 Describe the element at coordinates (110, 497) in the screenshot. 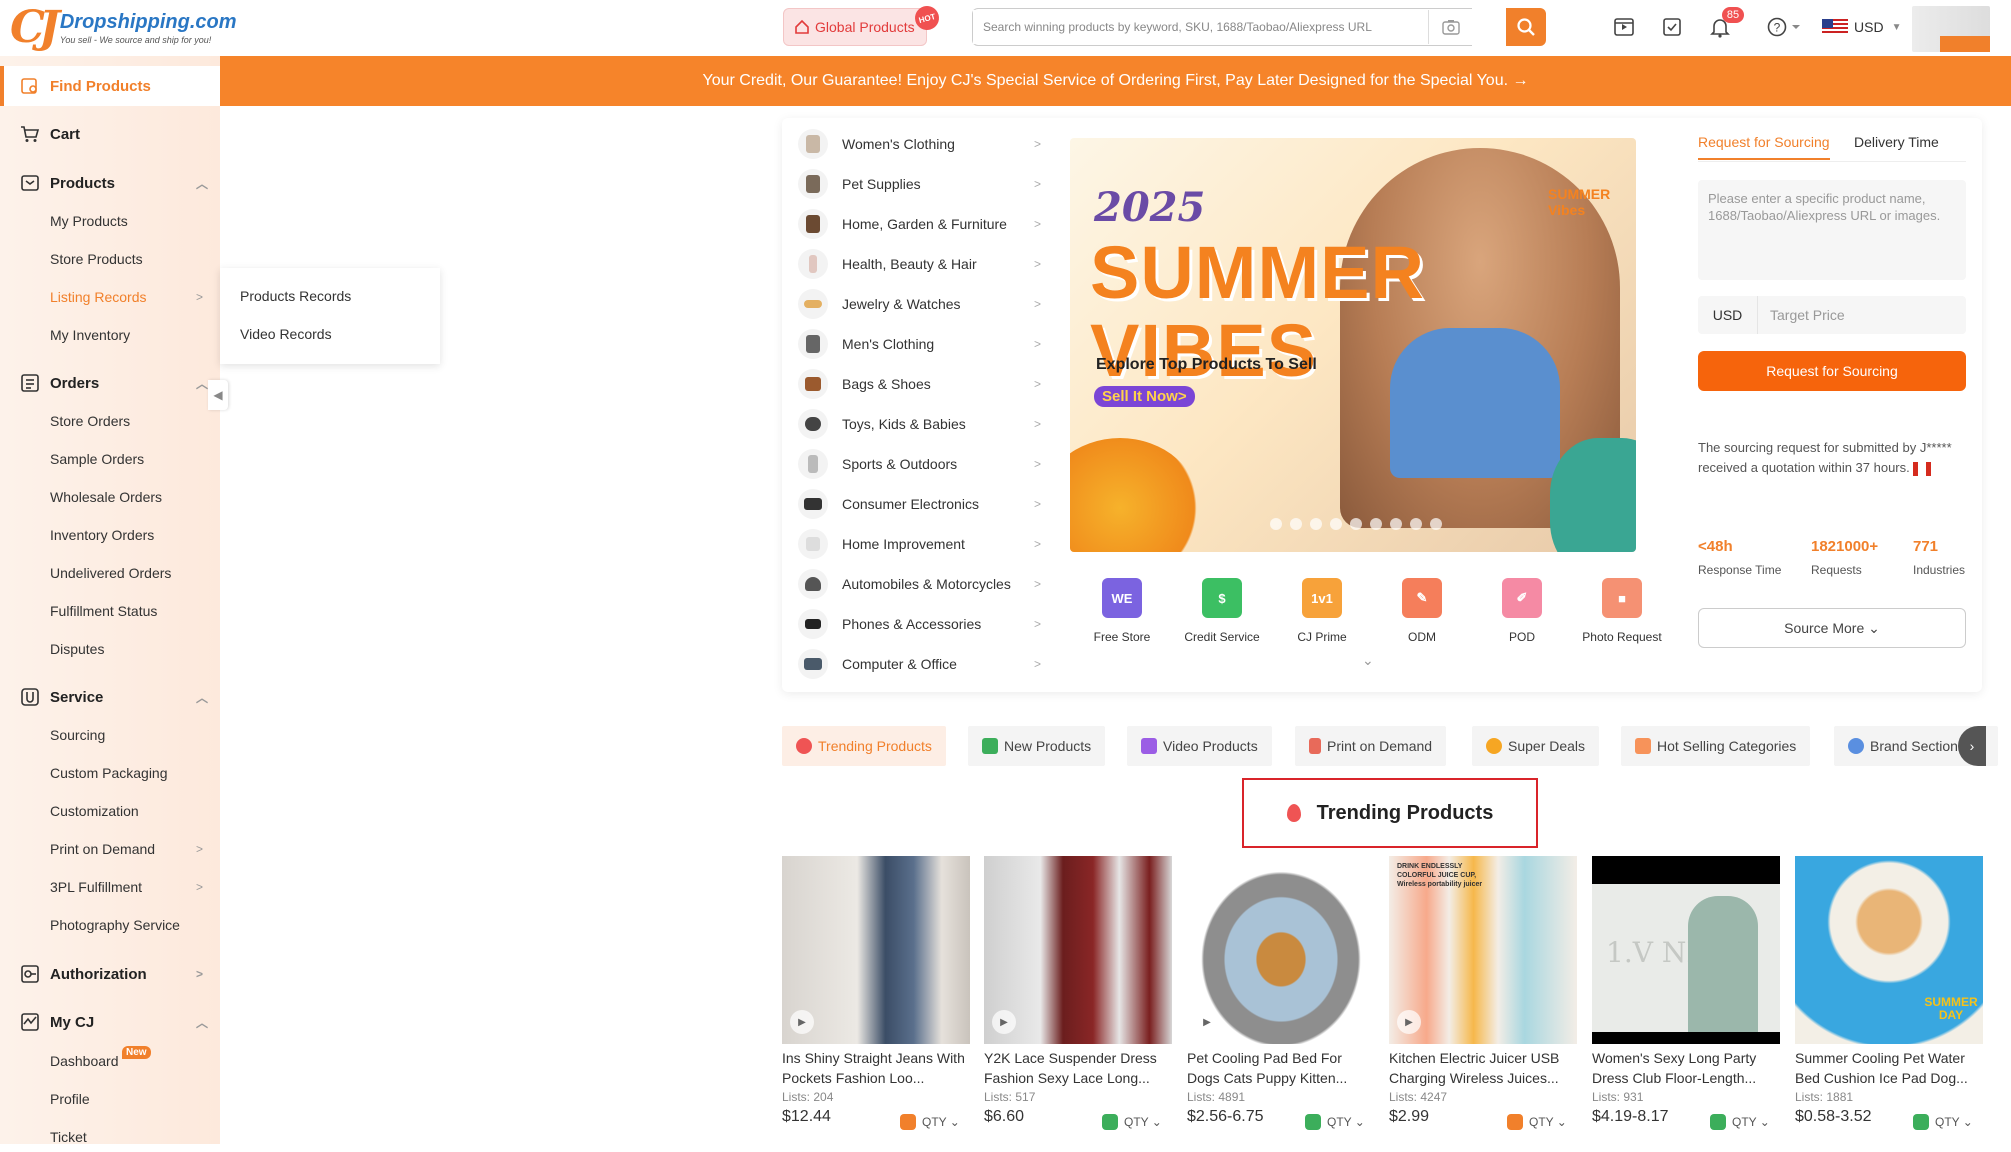

I see `sidebar-item-wholesale-orders: Wholesale Orders` at that location.